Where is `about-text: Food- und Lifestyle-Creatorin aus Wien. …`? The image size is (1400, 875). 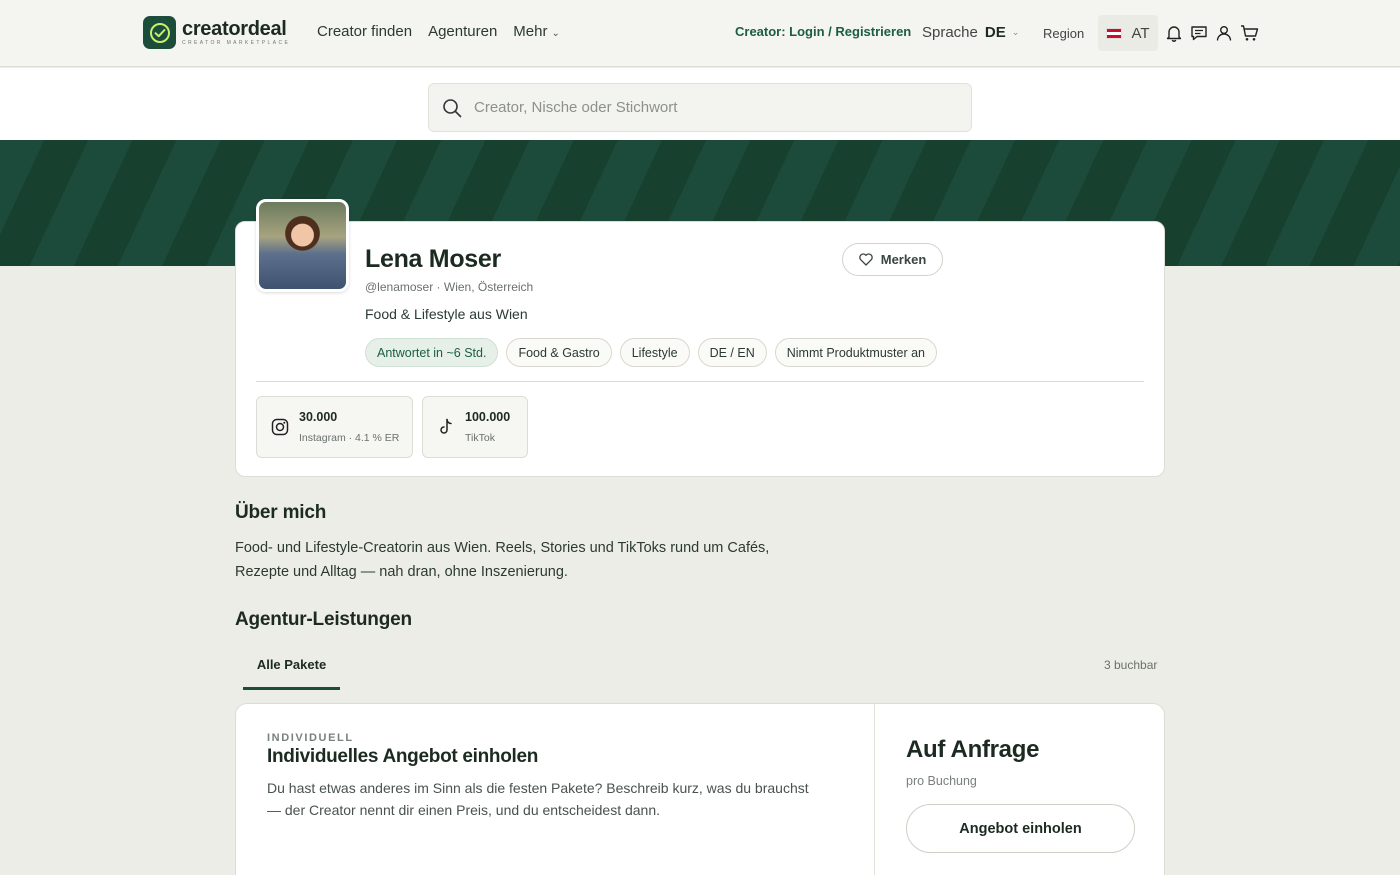
about-text: Food- und Lifestyle-Creatorin aus Wien. … is located at coordinates (535, 560).